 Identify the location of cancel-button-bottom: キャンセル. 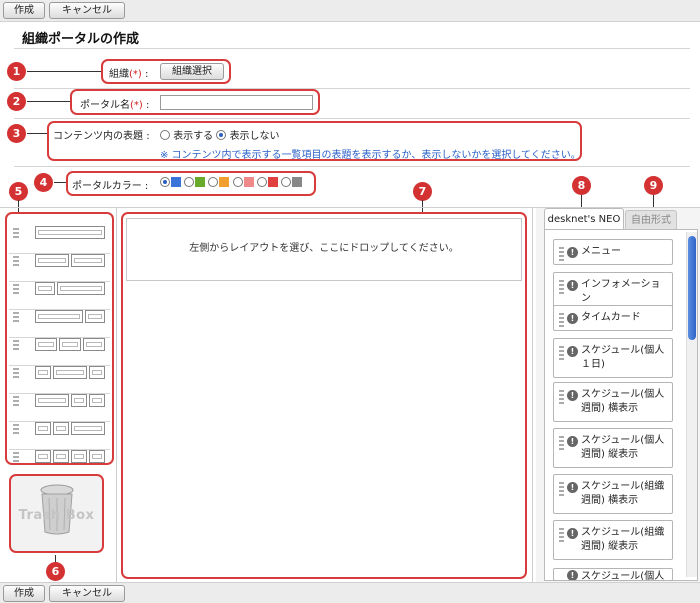
(87, 593).